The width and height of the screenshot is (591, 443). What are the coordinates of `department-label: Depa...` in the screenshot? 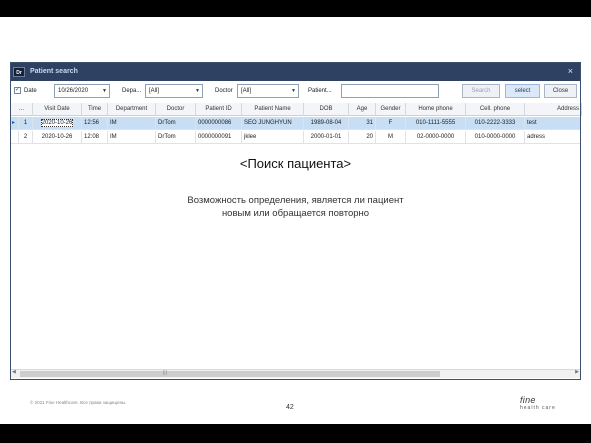 It's located at (132, 91).